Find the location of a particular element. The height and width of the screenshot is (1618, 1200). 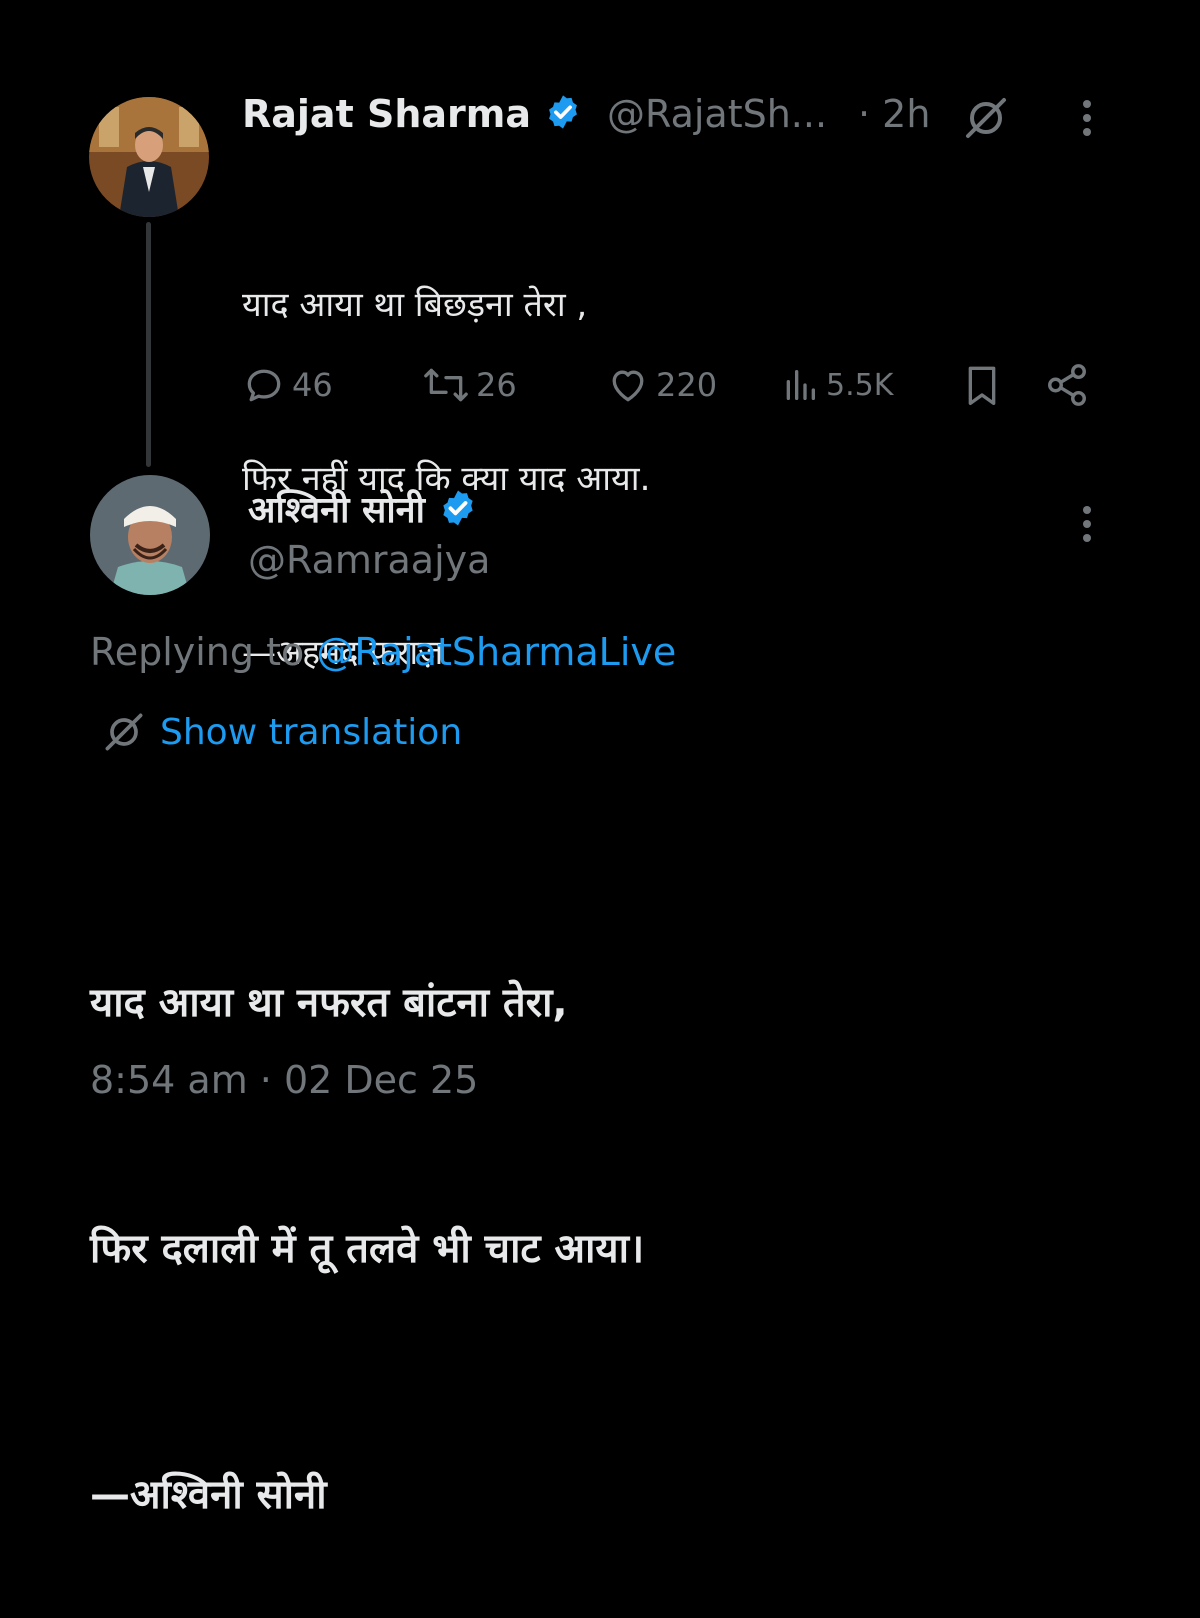

views-icon is located at coordinates (800, 385).